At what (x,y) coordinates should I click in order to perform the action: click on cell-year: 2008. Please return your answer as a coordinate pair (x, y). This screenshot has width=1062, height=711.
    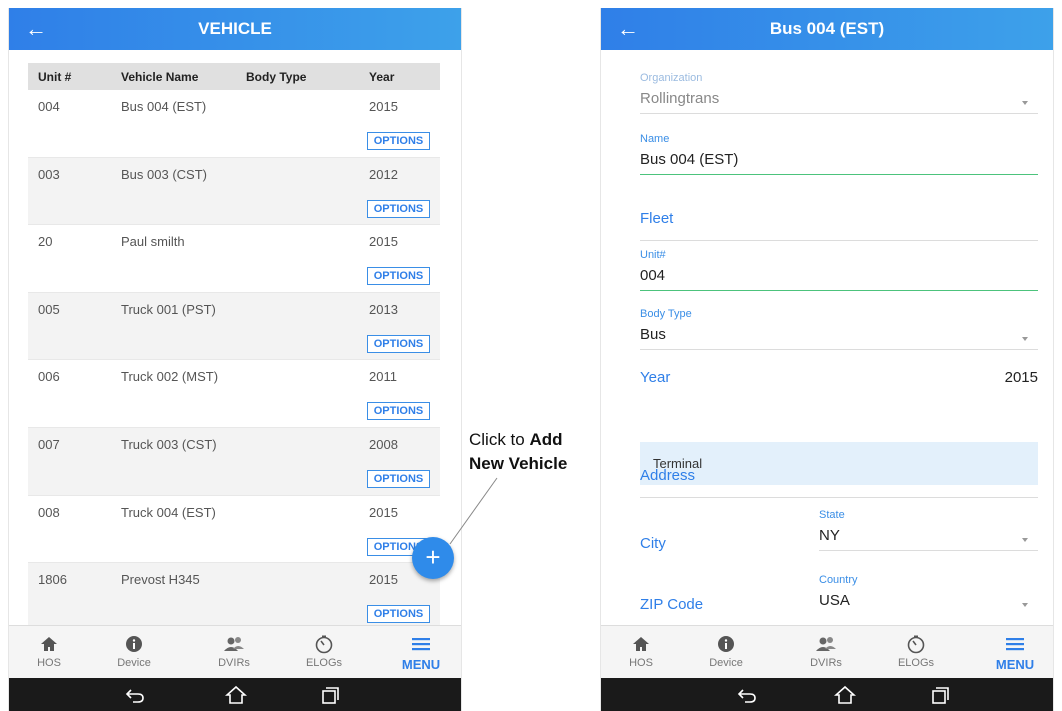
    Looking at the image, I should click on (383, 444).